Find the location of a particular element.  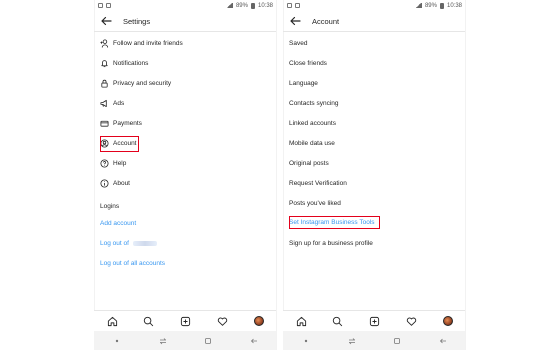

menu-item-saved: Saved is located at coordinates (298, 43).